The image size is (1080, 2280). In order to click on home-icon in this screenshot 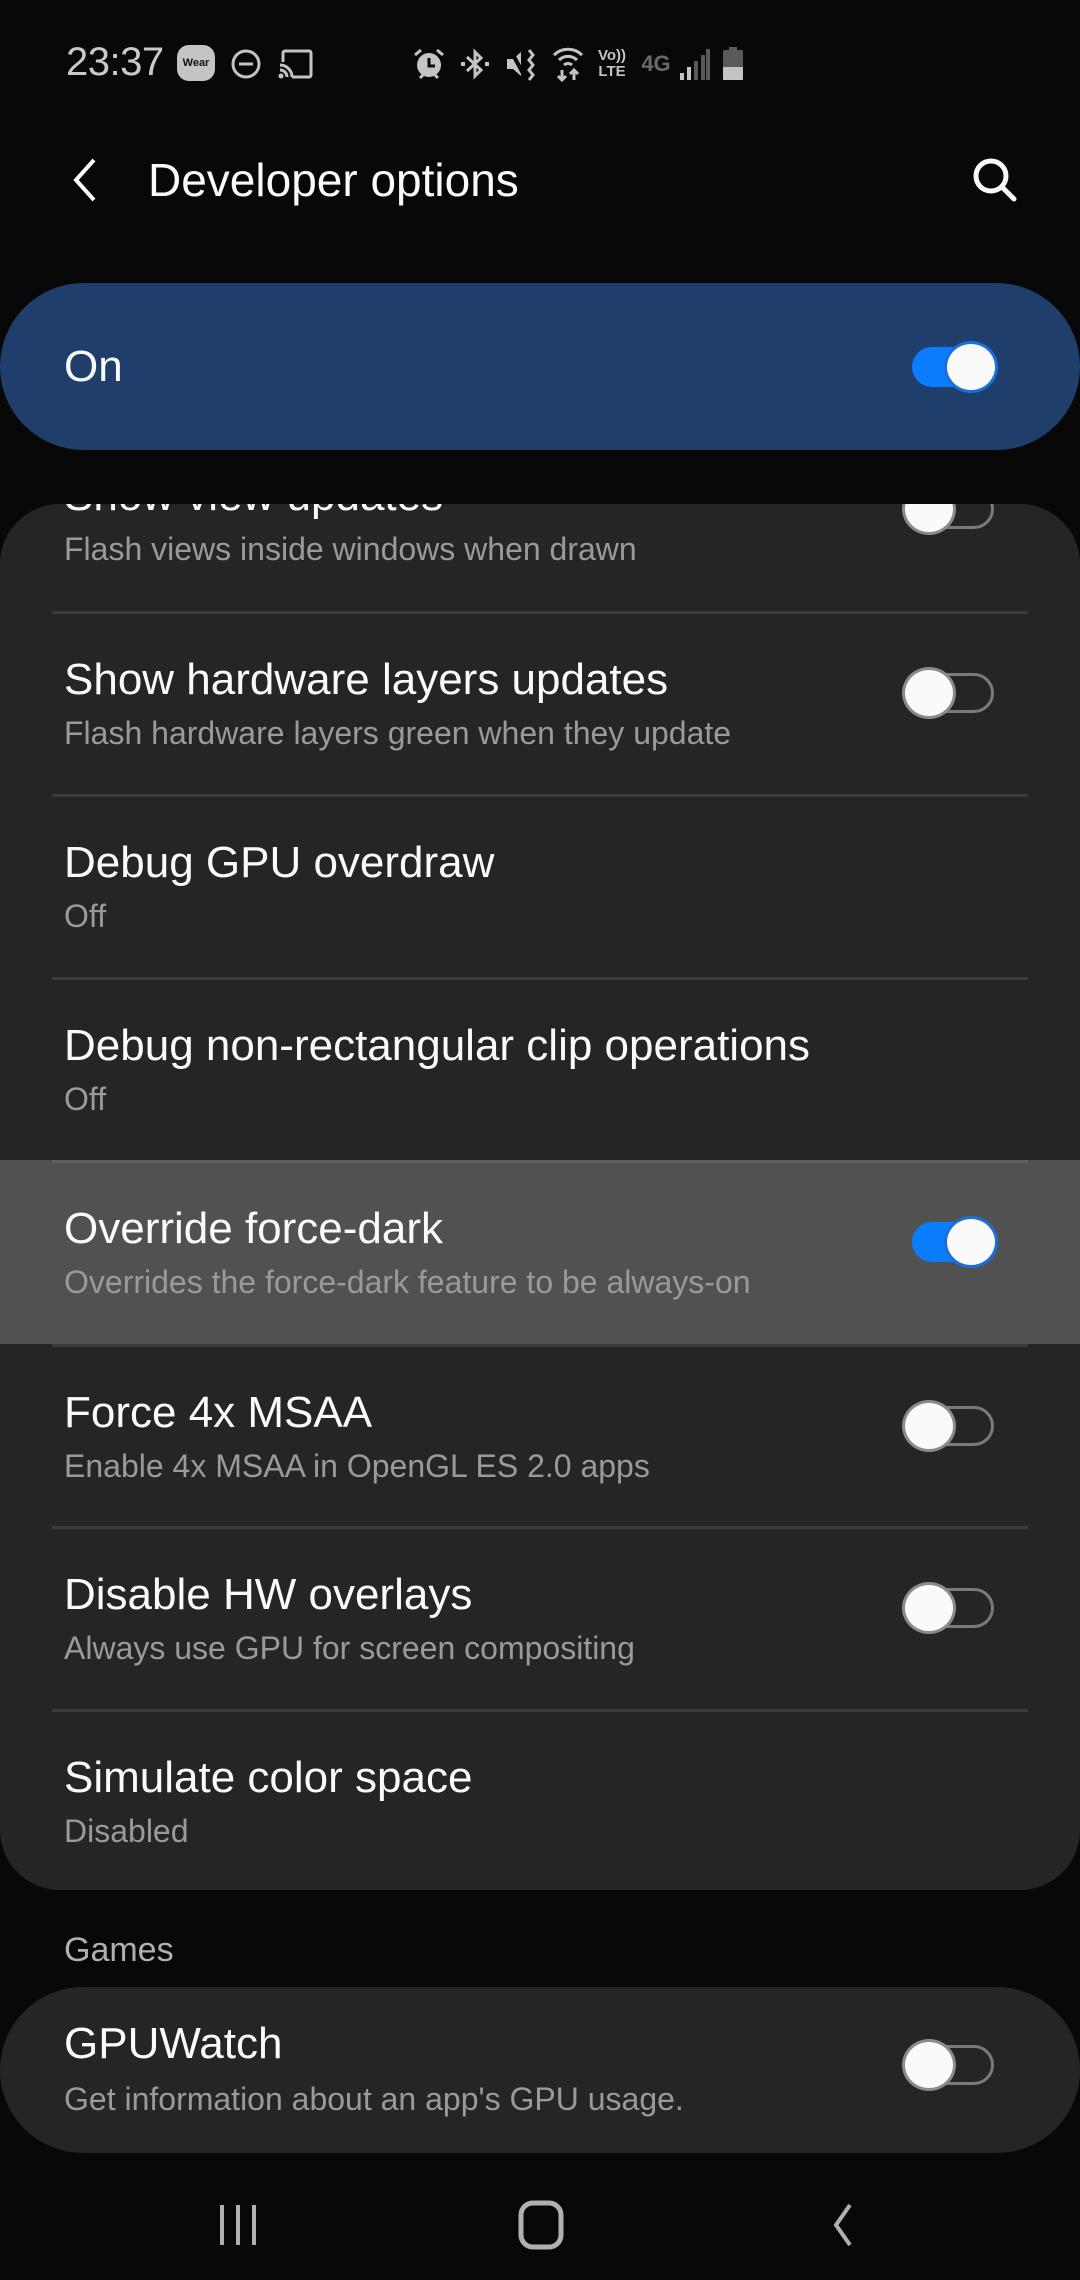, I will do `click(541, 2225)`.